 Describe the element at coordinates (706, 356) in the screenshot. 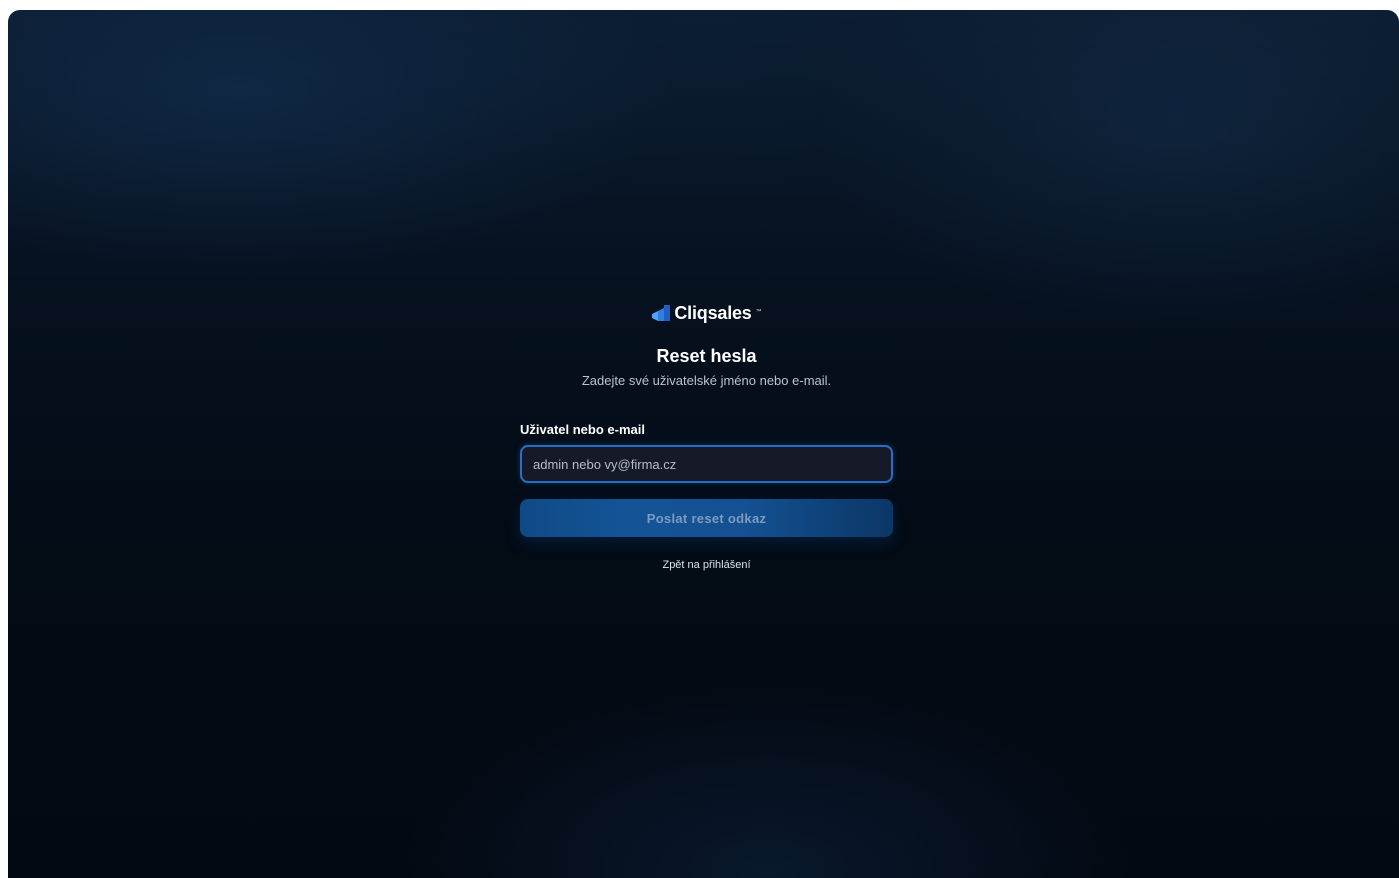

I see `page-title: Reset hesla` at that location.